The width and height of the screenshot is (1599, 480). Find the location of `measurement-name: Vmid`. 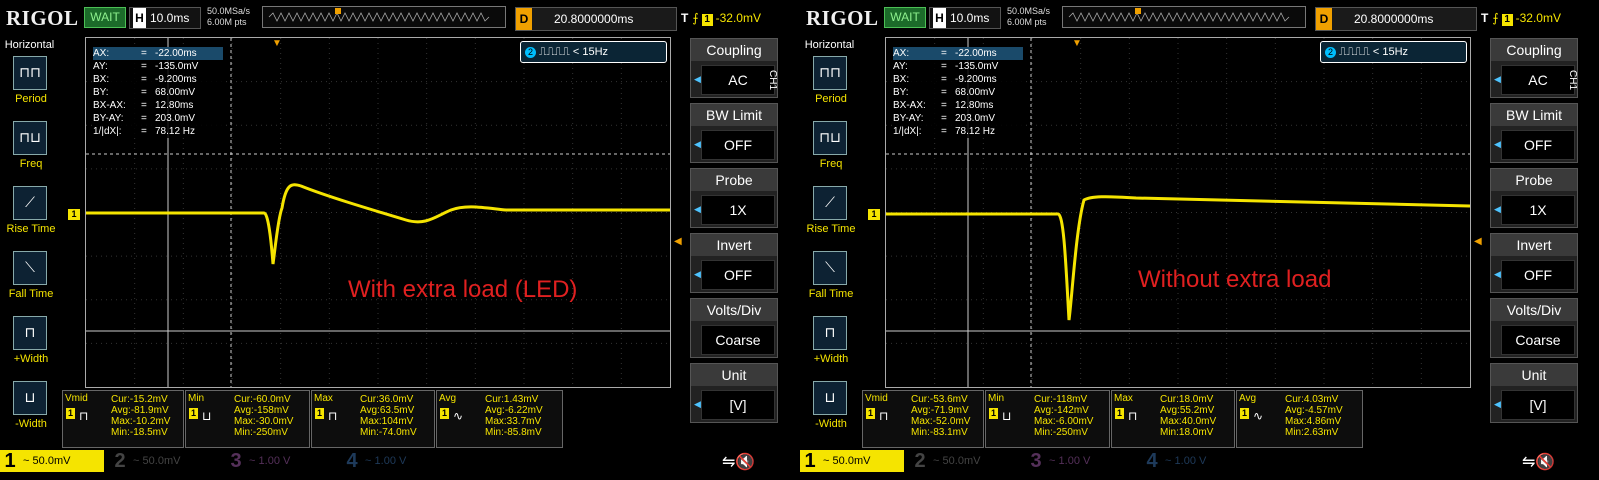

measurement-name: Vmid is located at coordinates (76, 398).